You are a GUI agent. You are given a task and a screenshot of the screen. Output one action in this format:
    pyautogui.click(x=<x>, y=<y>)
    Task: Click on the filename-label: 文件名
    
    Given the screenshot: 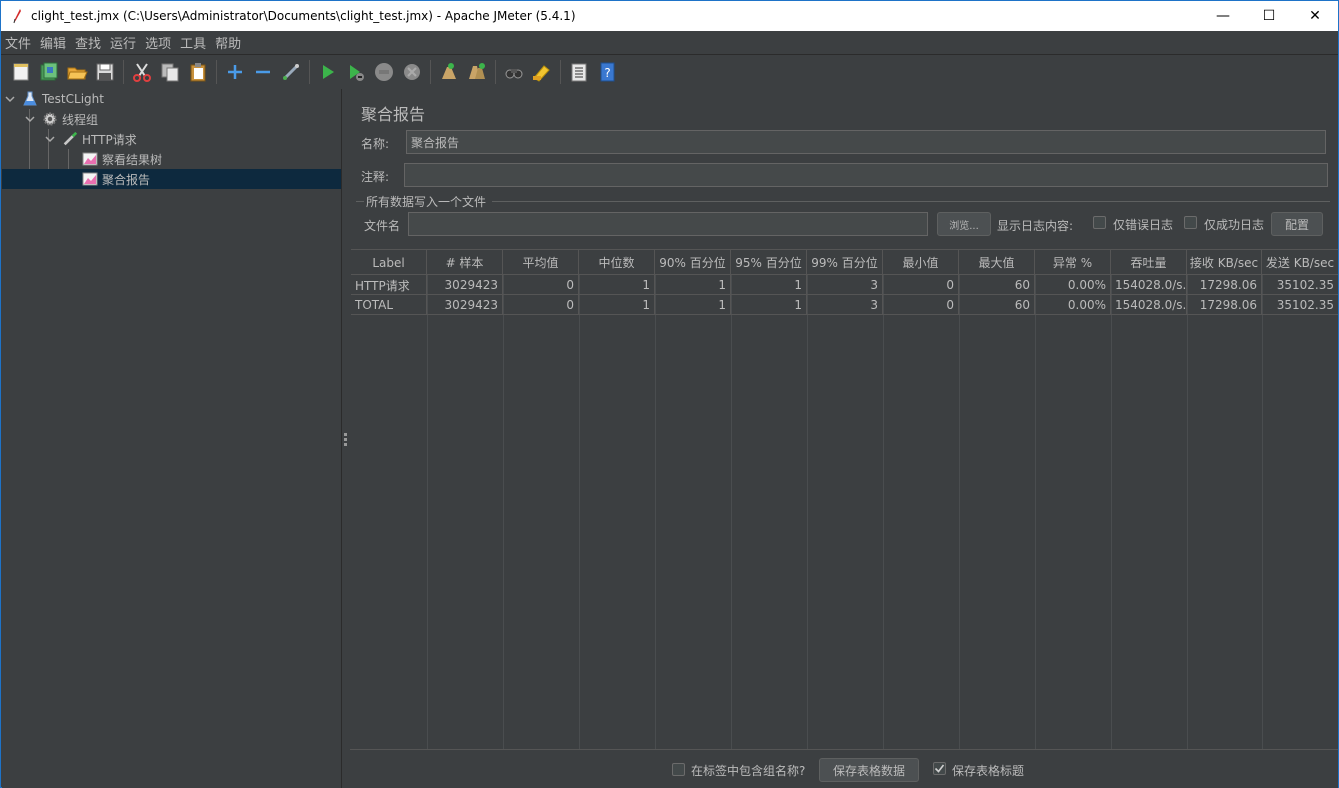 What is the action you would take?
    pyautogui.click(x=382, y=226)
    